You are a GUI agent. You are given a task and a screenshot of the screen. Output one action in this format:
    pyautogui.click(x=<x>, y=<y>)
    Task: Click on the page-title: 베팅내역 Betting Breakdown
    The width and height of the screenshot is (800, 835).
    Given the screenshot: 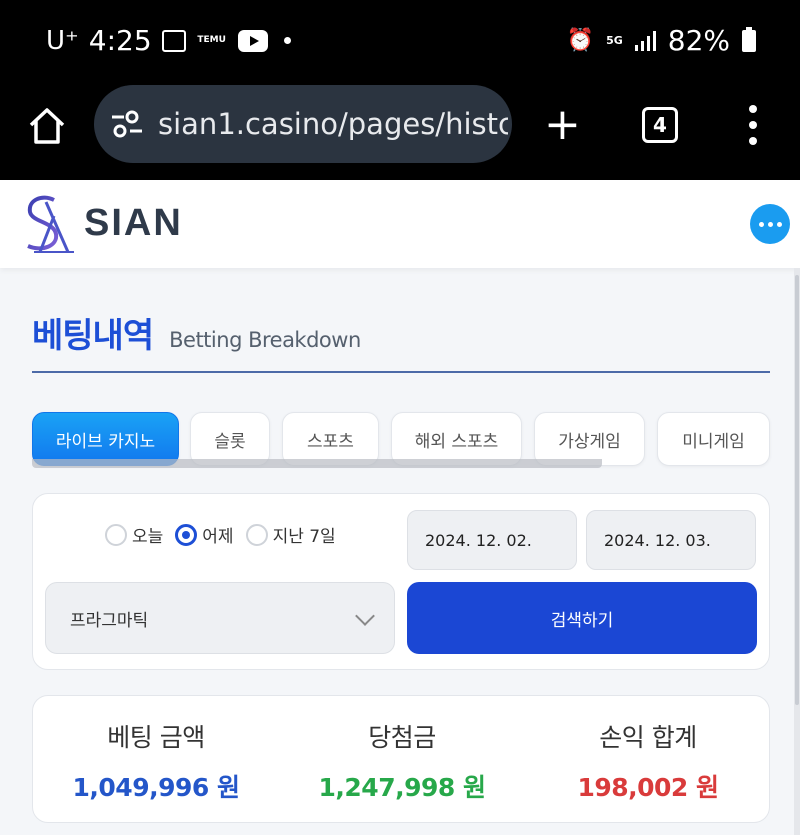 What is the action you would take?
    pyautogui.click(x=196, y=332)
    